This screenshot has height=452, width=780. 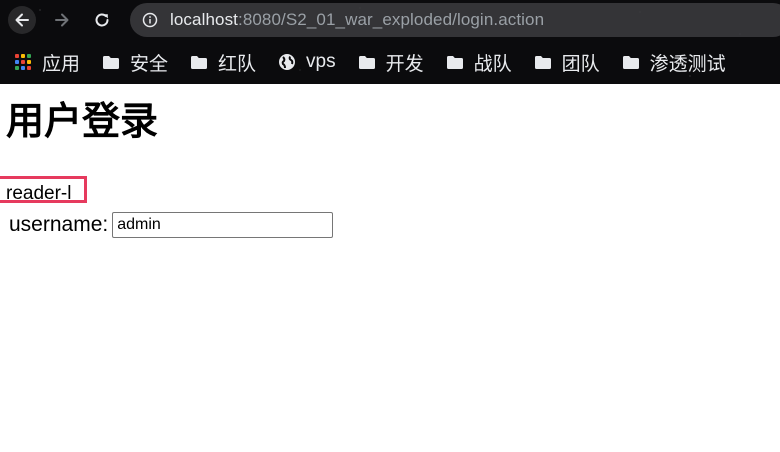 I want to click on bookmarks-bar: 应用 安全 红队 vps 开发 战队 团队 渗透测试, so click(x=390, y=62).